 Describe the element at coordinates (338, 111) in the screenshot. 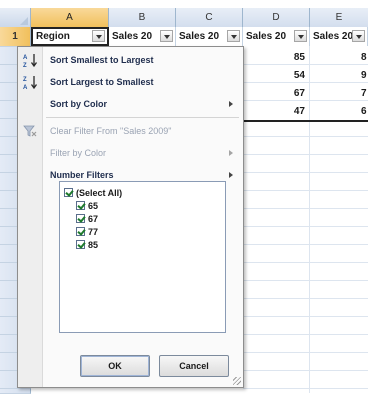

I see `cell-e5: 6` at that location.